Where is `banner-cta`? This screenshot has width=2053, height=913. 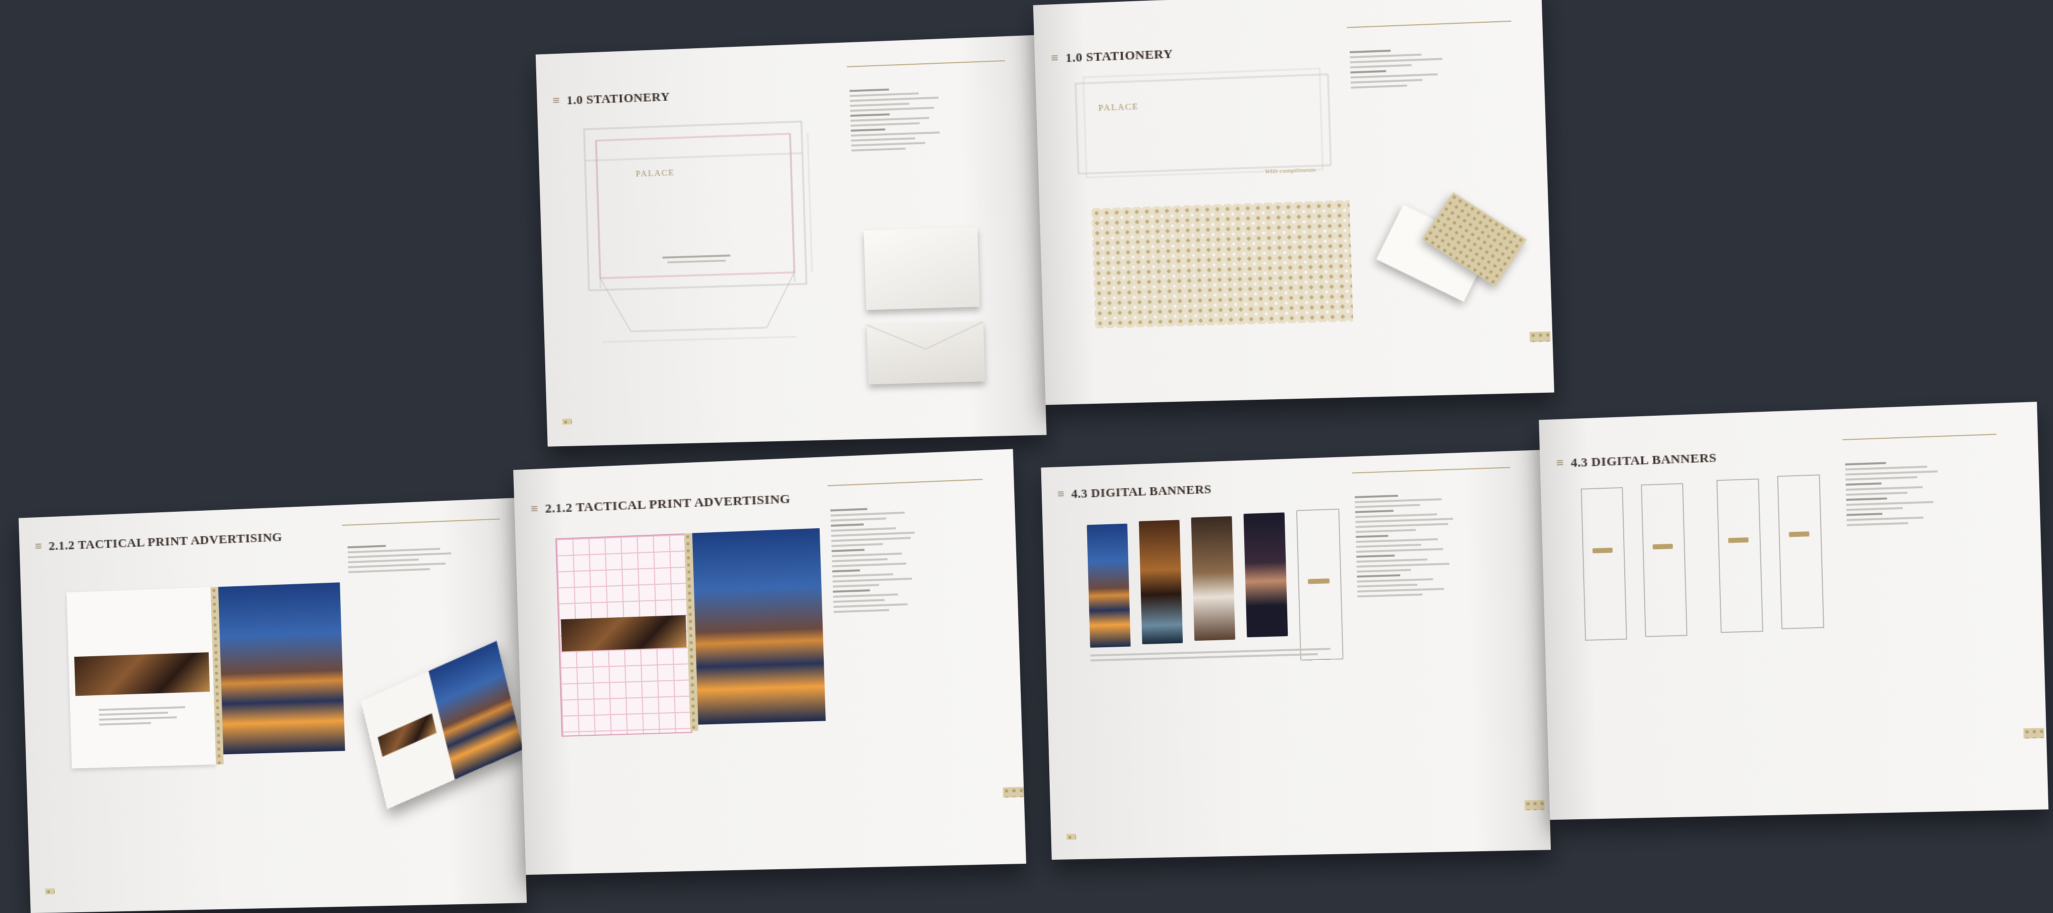
banner-cta is located at coordinates (1318, 581).